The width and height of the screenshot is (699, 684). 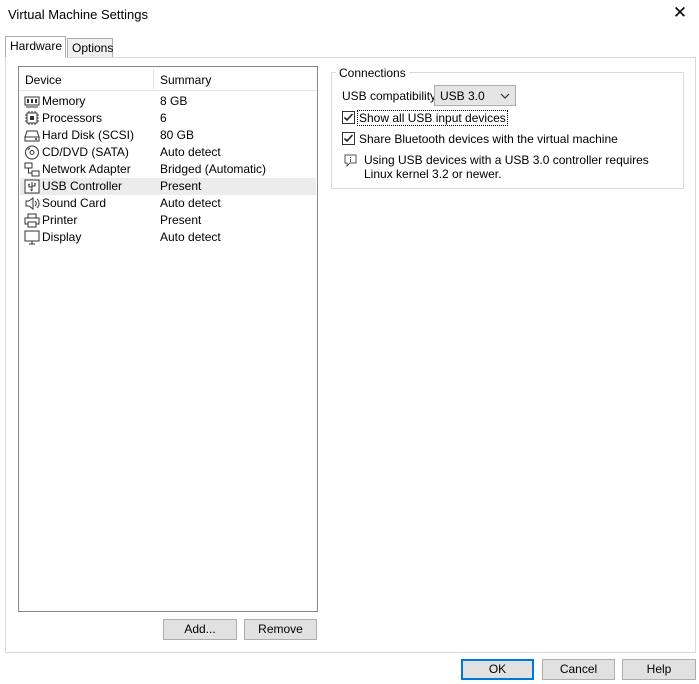 What do you see at coordinates (32, 220) in the screenshot?
I see `printer-icon` at bounding box center [32, 220].